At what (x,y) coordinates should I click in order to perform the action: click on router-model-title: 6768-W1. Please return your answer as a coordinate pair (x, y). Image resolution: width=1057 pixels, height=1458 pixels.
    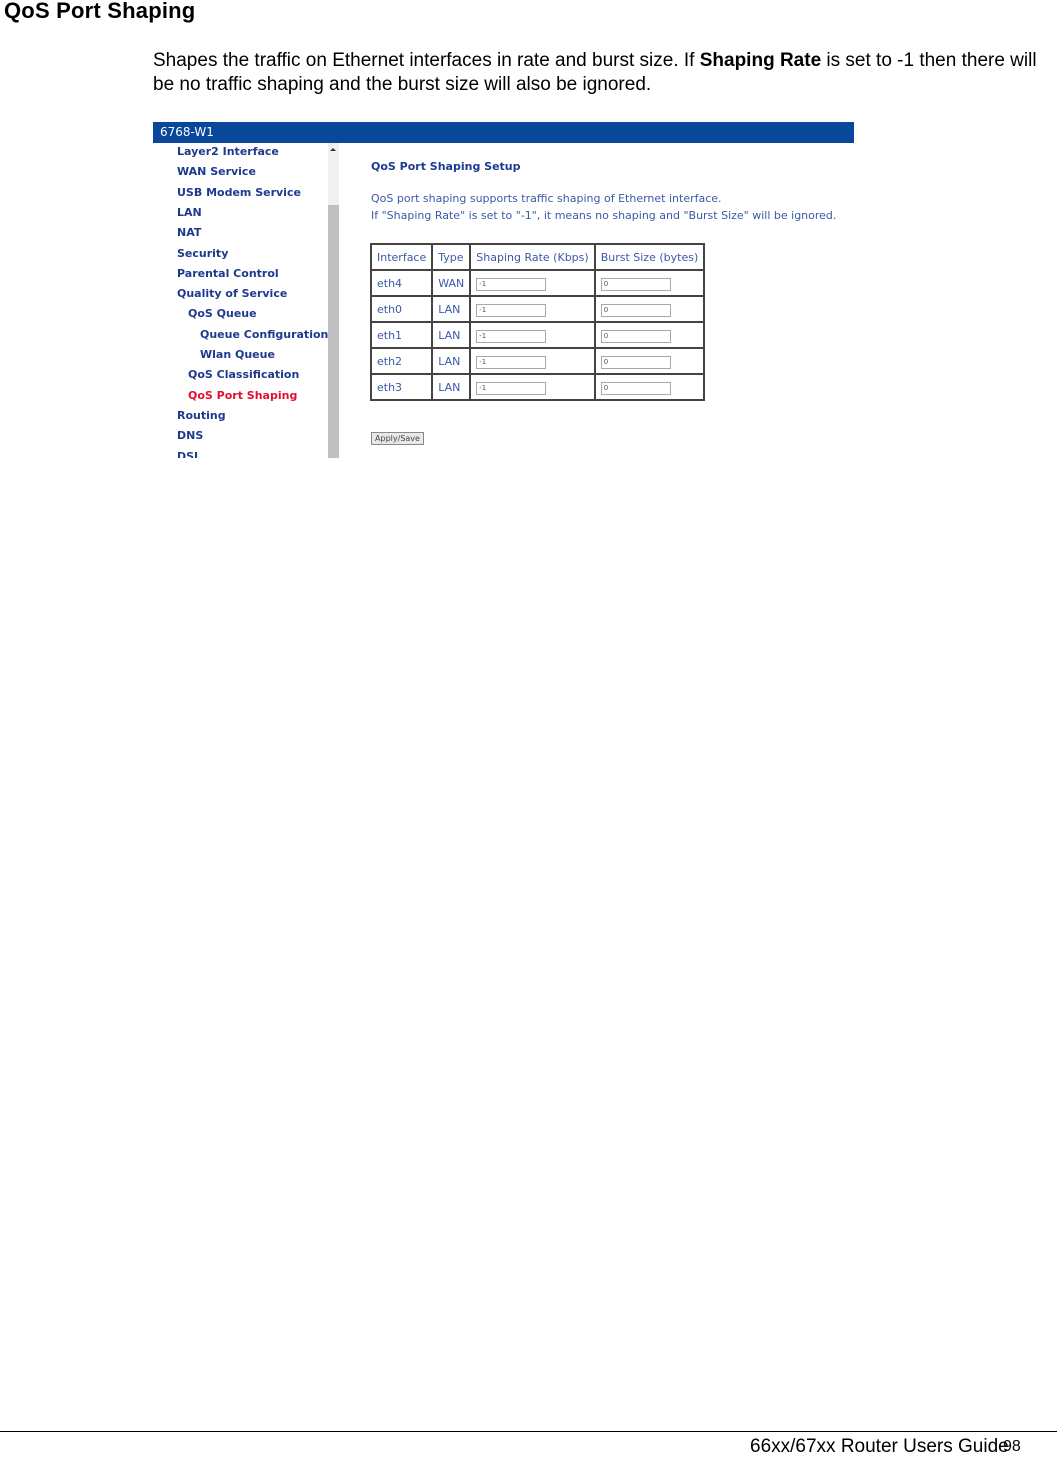
    Looking at the image, I should click on (187, 132).